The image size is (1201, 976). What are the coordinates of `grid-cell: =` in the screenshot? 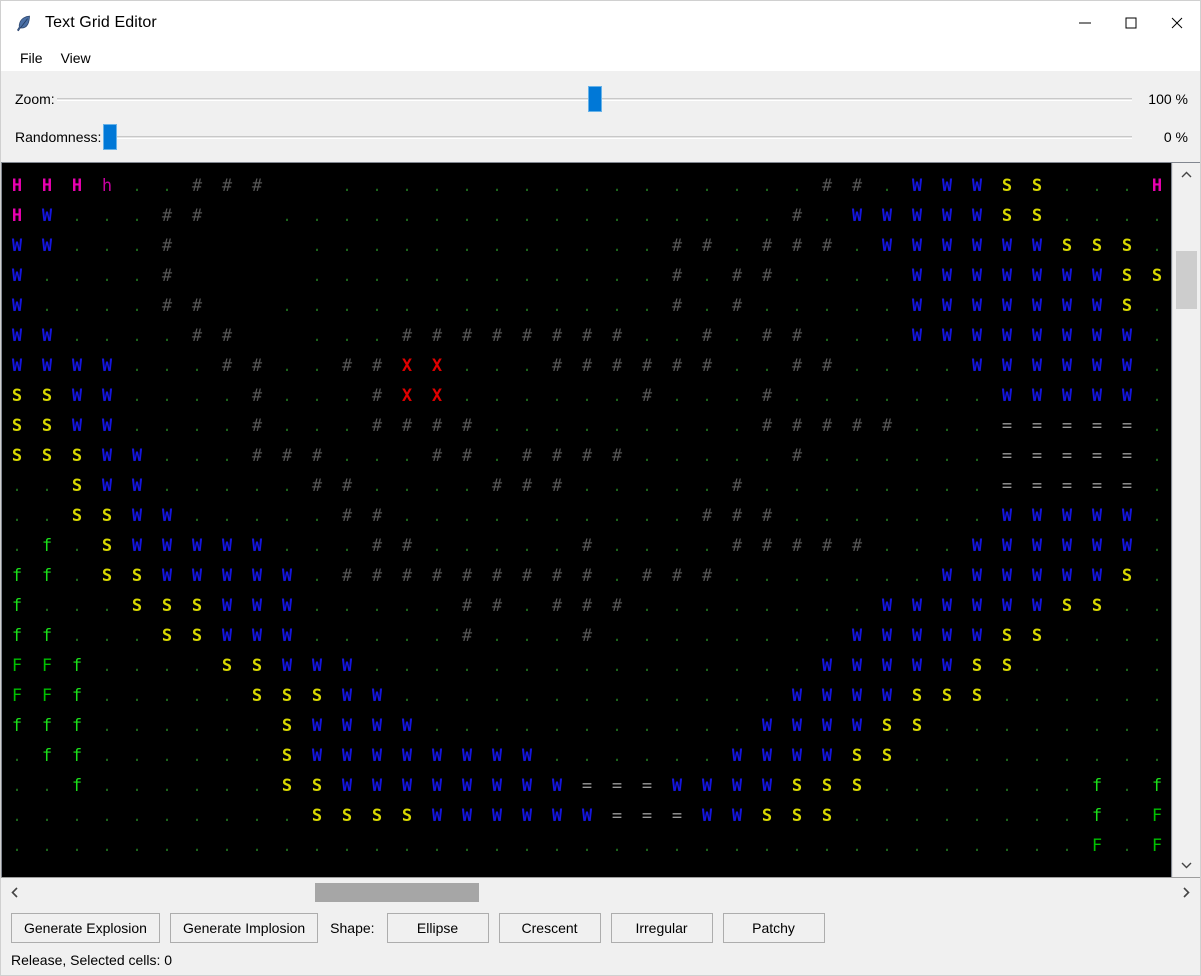 It's located at (1097, 456).